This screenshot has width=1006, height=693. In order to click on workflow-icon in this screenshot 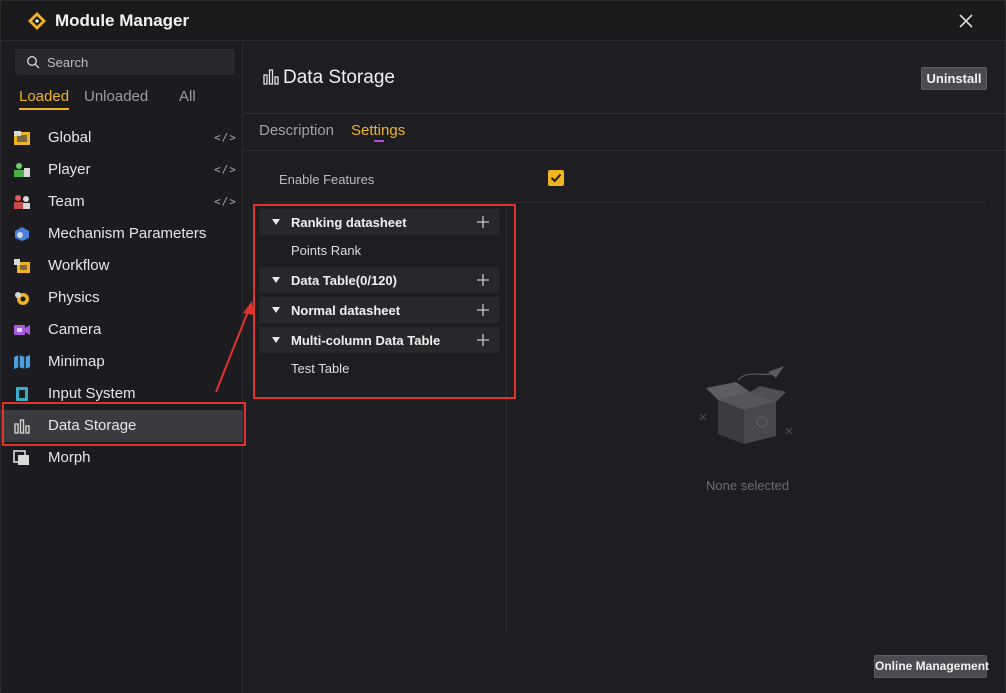, I will do `click(22, 266)`.